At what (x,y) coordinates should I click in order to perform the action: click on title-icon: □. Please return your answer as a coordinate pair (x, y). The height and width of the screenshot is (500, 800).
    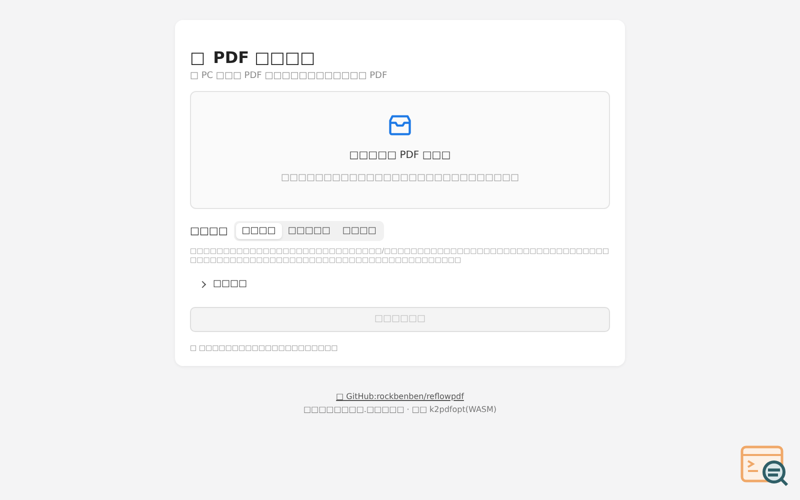
    Looking at the image, I should click on (198, 57).